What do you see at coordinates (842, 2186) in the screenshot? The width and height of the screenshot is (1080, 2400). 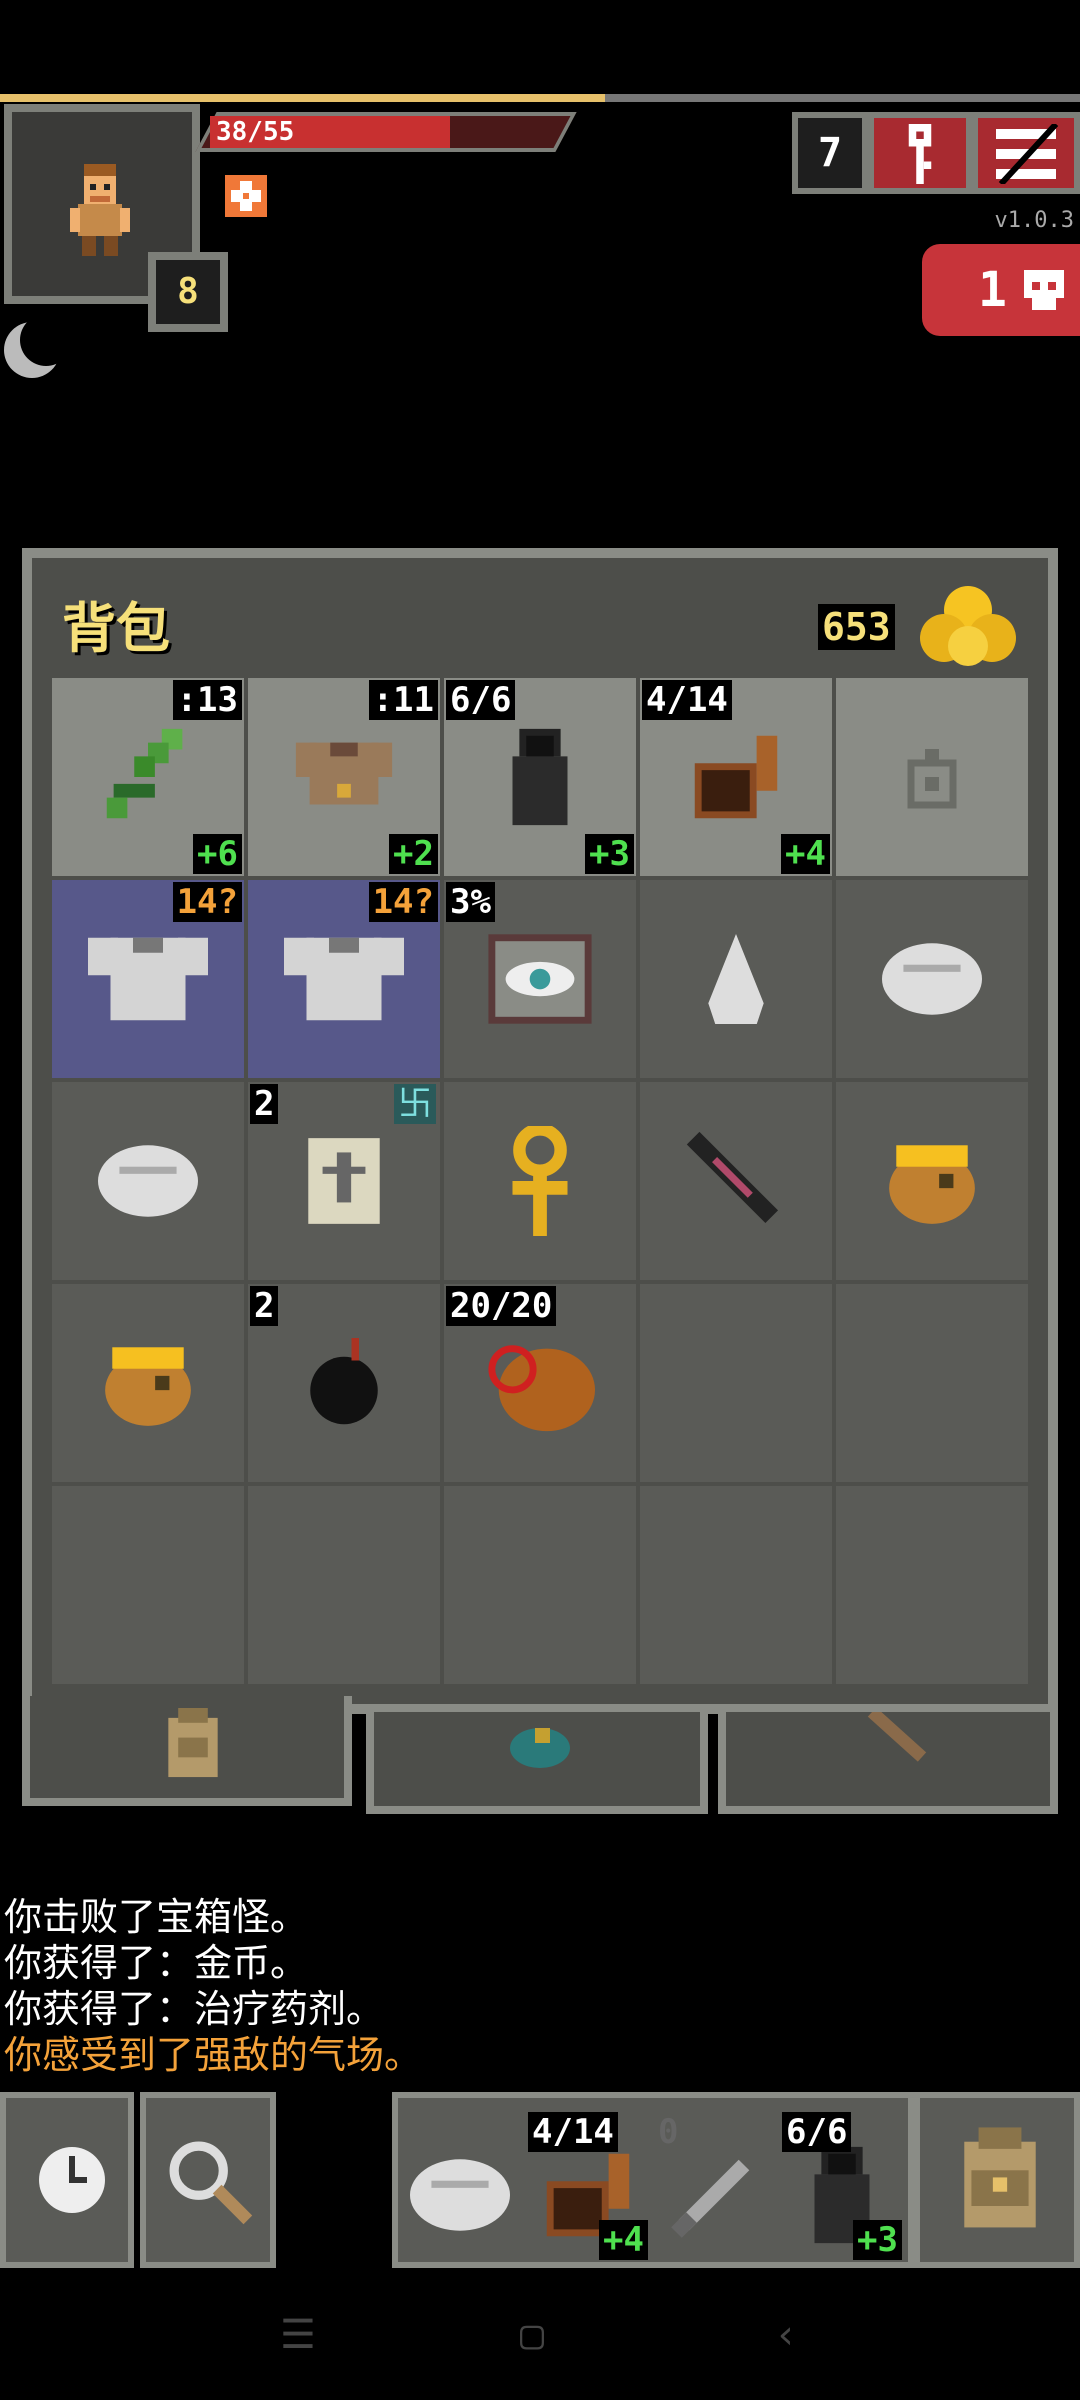 I see `quickslot-4: 6/6 +3` at bounding box center [842, 2186].